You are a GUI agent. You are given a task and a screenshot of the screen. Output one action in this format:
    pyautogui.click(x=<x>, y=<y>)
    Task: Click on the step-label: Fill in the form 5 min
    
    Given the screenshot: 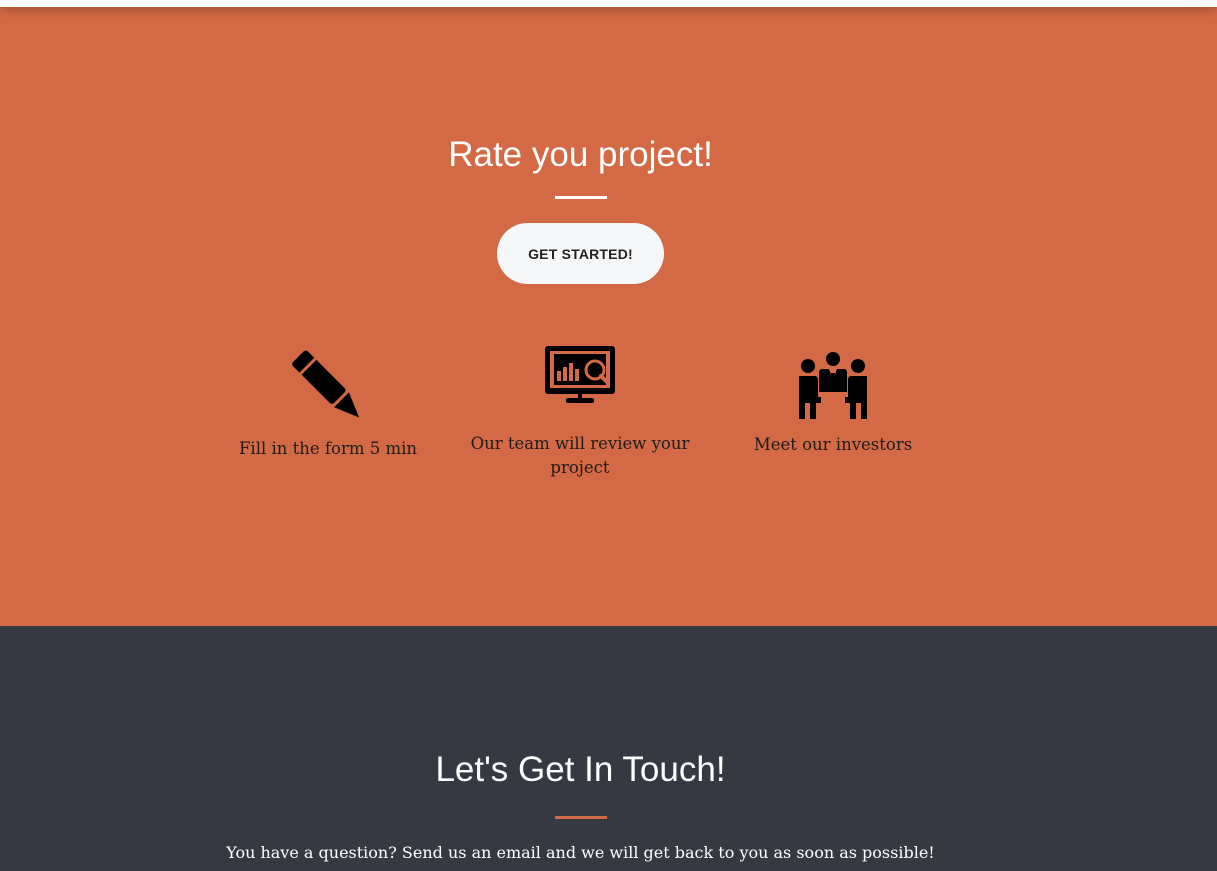 What is the action you would take?
    pyautogui.click(x=328, y=448)
    